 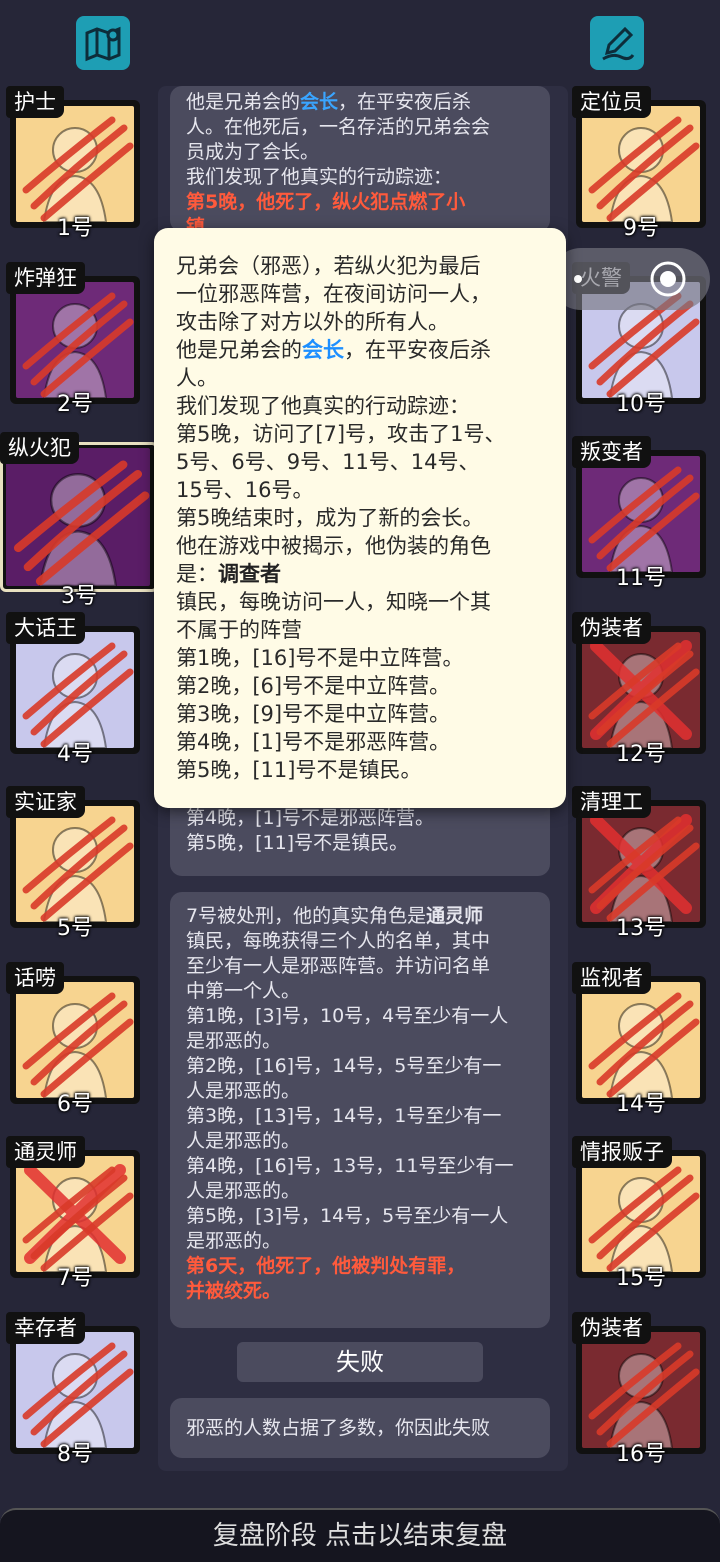 I want to click on log-text: 员成为了会长。, so click(x=253, y=152).